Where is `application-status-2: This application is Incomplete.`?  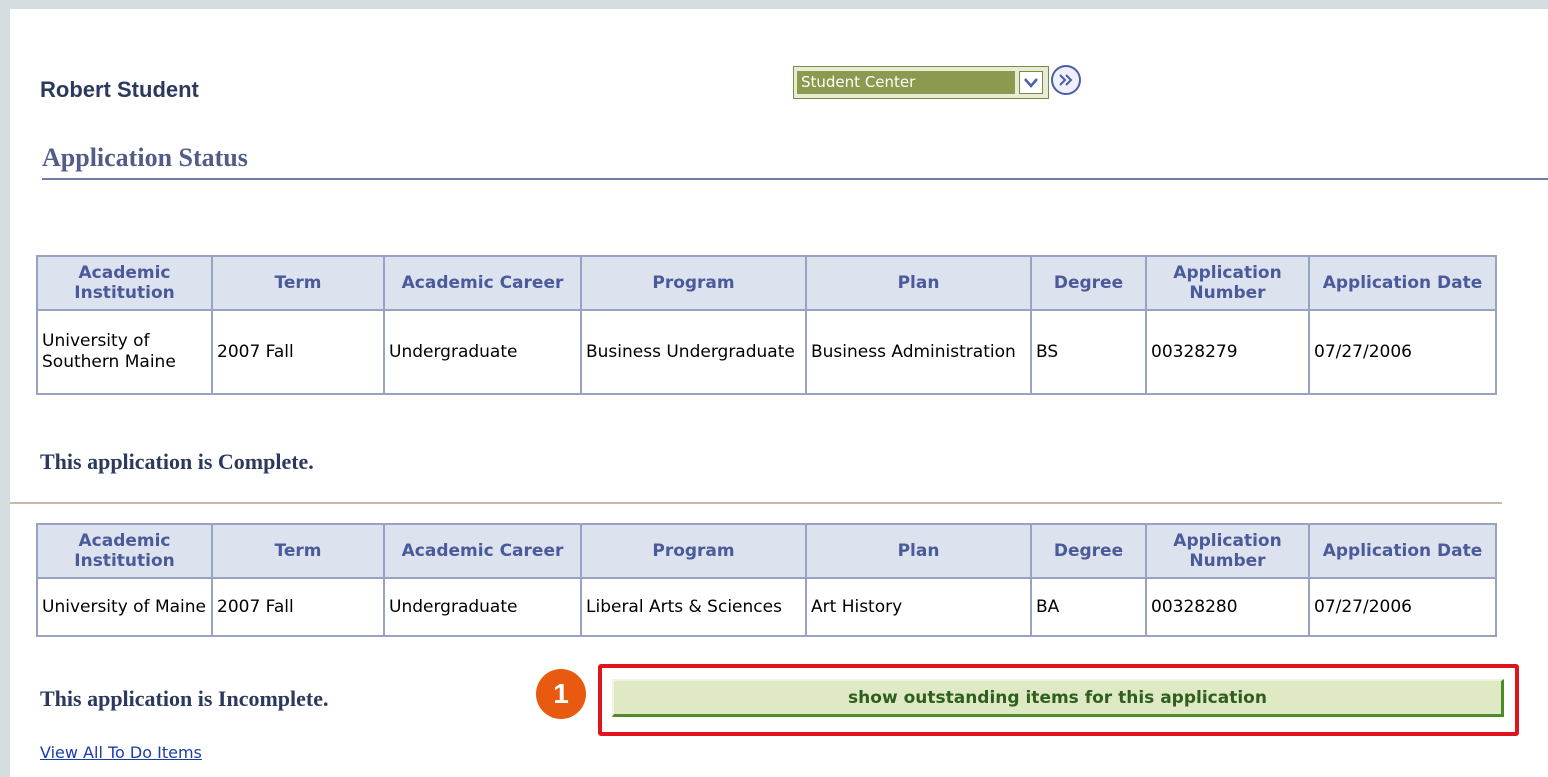
application-status-2: This application is Incomplete. is located at coordinates (184, 698).